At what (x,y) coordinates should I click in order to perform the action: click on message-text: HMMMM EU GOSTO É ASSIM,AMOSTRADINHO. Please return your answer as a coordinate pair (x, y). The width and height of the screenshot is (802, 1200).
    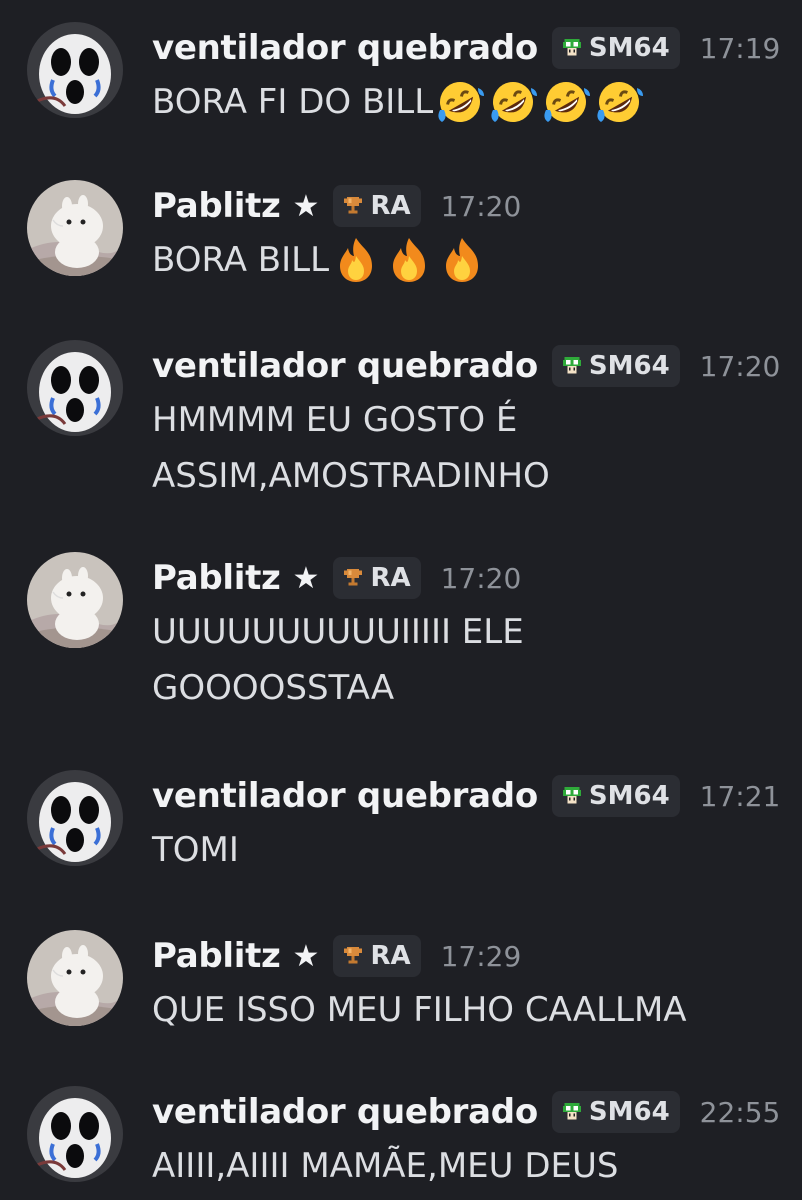
    Looking at the image, I should click on (351, 448).